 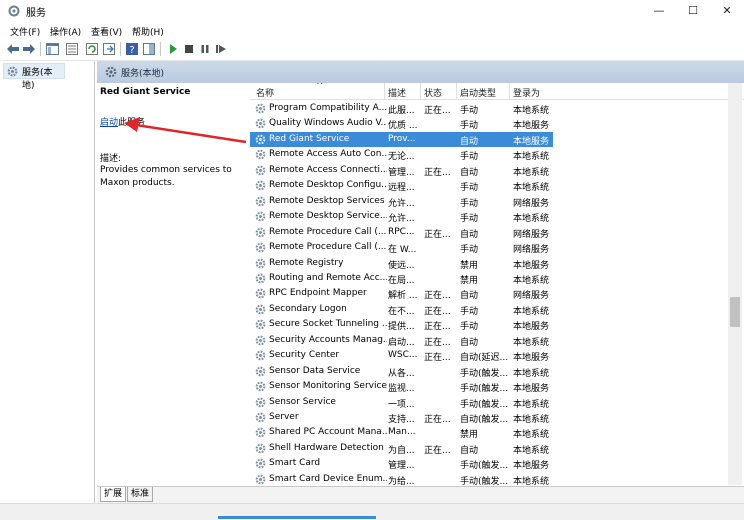 I want to click on table-row: Security Center WSC... 正在... 自动(延迟... 本地服务, so click(x=401, y=355).